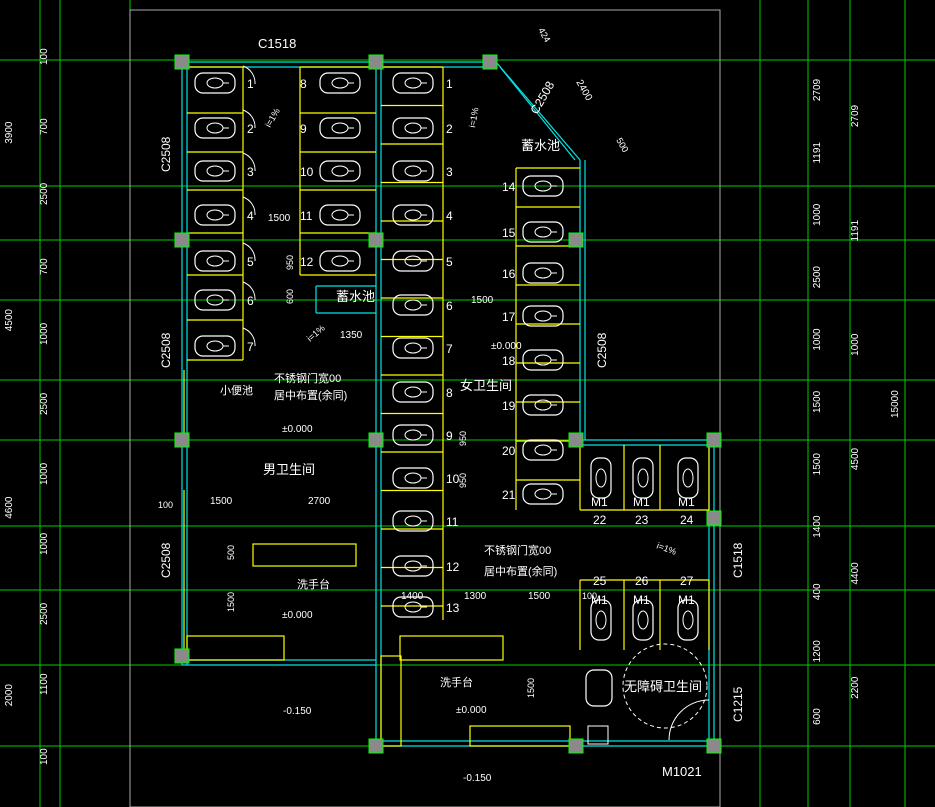  I want to click on toilet-outline, so click(688, 478).